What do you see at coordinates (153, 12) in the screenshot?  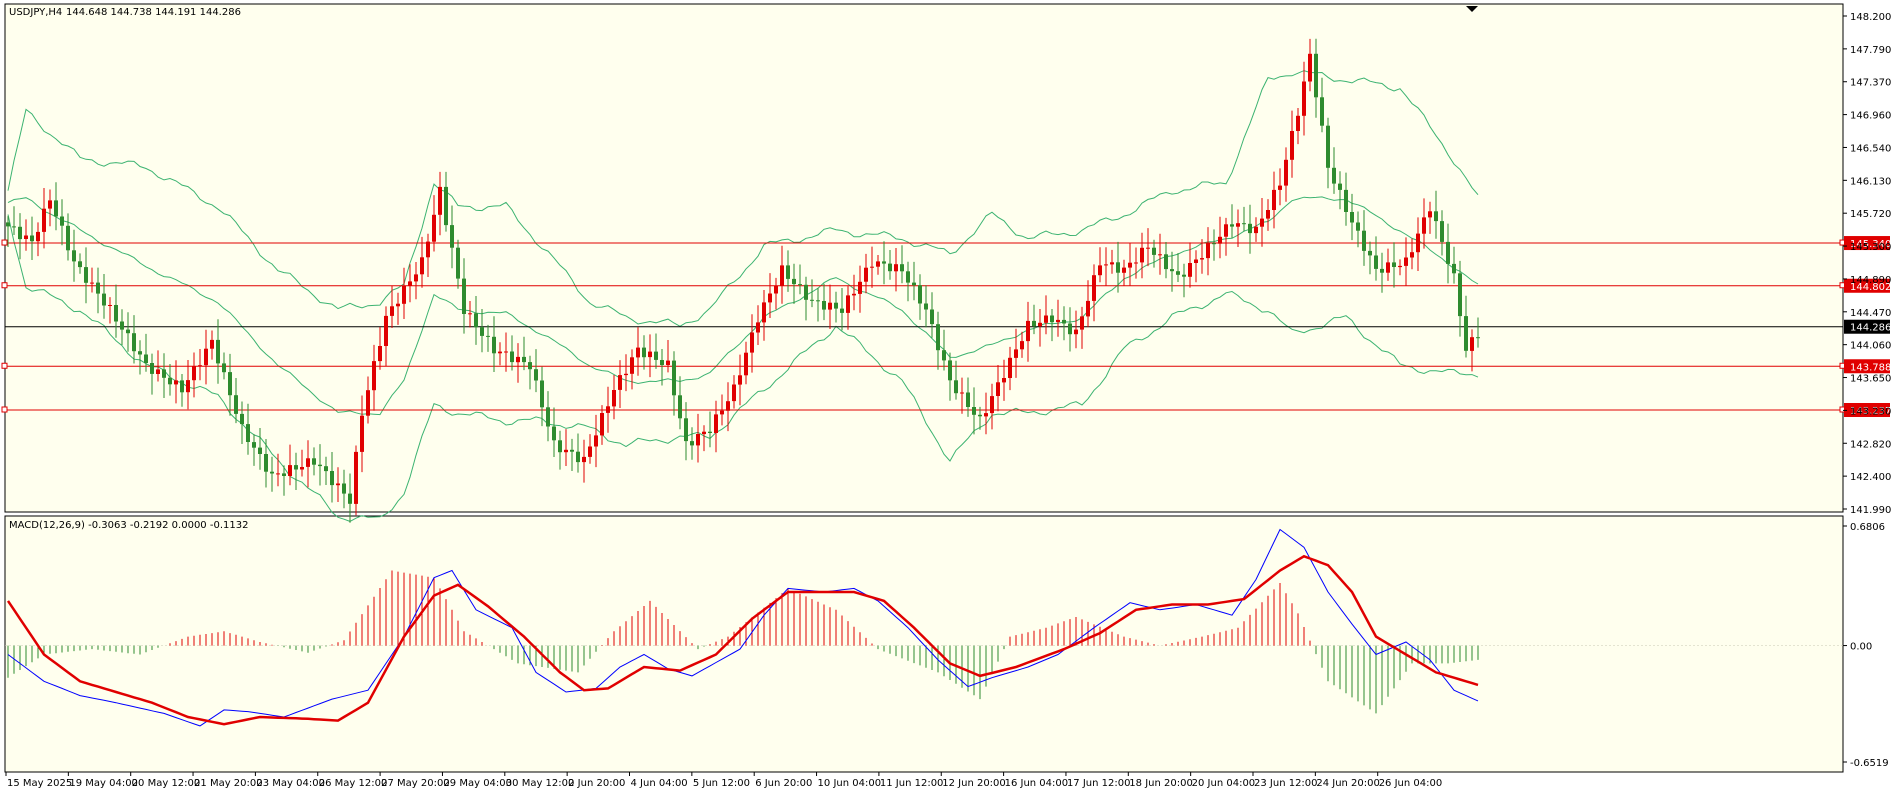 I see `ohlc-header: 144.648 144.738 144.191 144.286` at bounding box center [153, 12].